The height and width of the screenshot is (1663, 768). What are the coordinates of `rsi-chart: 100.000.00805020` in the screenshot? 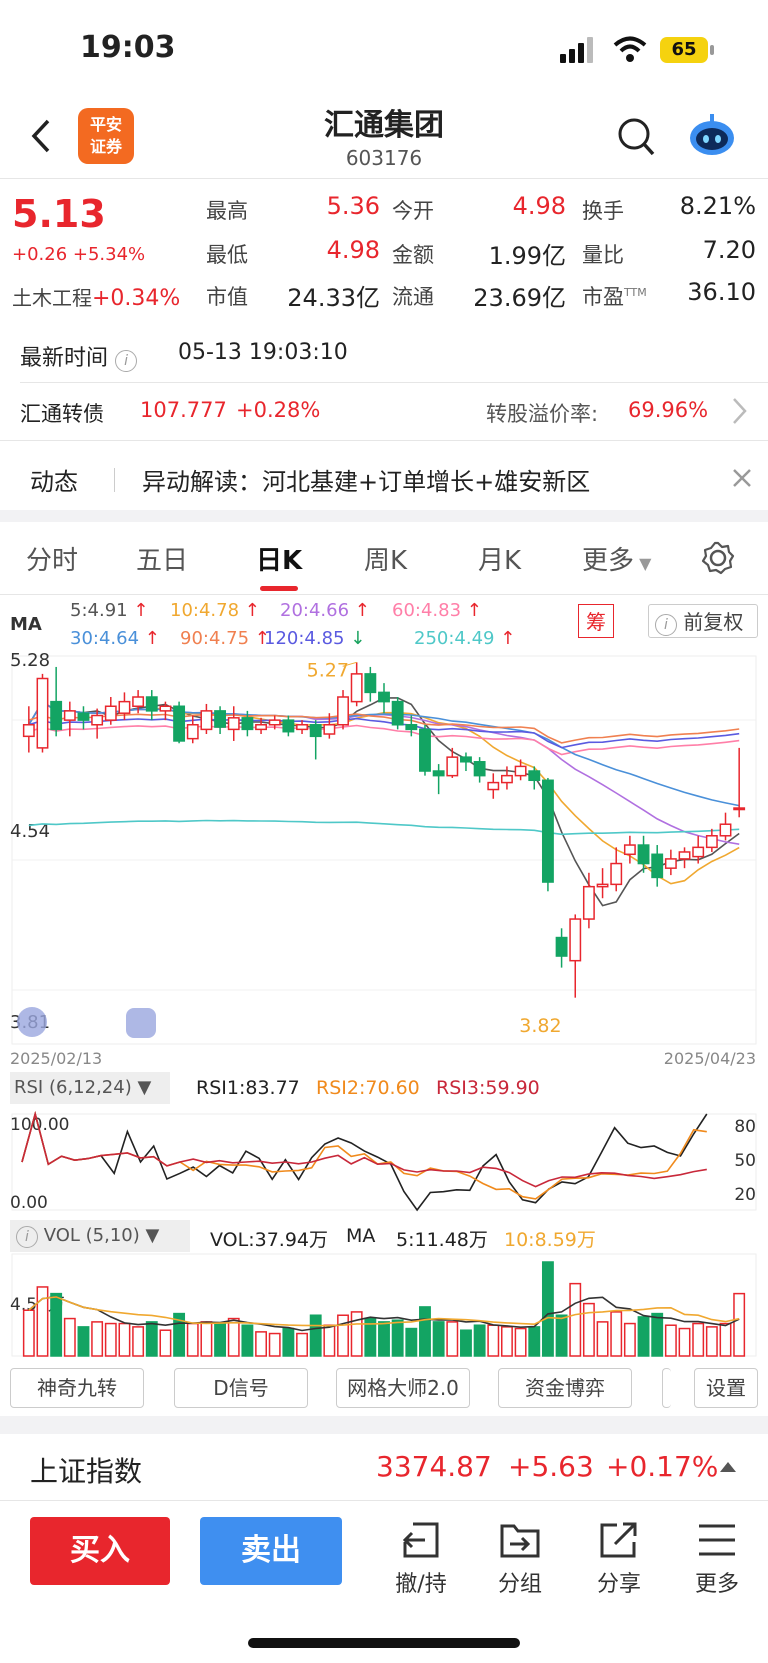 It's located at (384, 1162).